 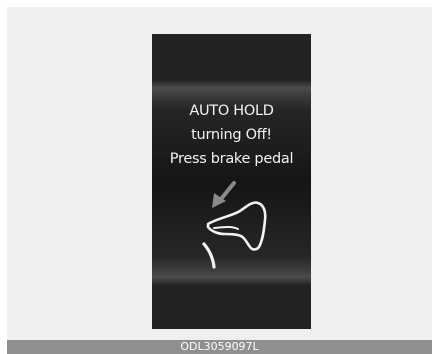 I want to click on caption-bar: ODL3059097L, so click(x=219, y=347).